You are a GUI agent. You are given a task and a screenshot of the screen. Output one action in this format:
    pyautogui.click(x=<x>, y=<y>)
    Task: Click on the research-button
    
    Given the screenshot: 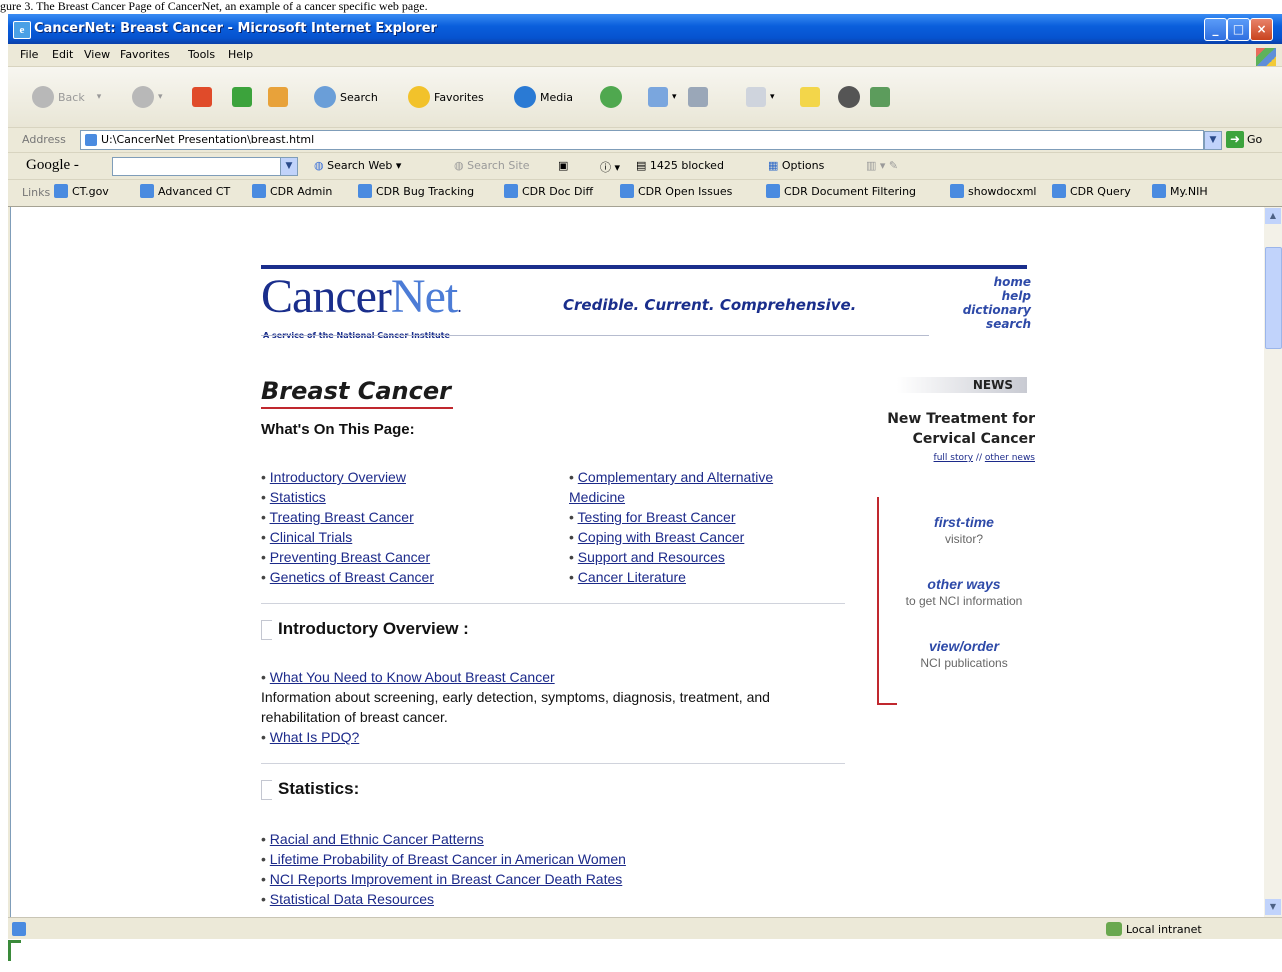 What is the action you would take?
    pyautogui.click(x=882, y=97)
    